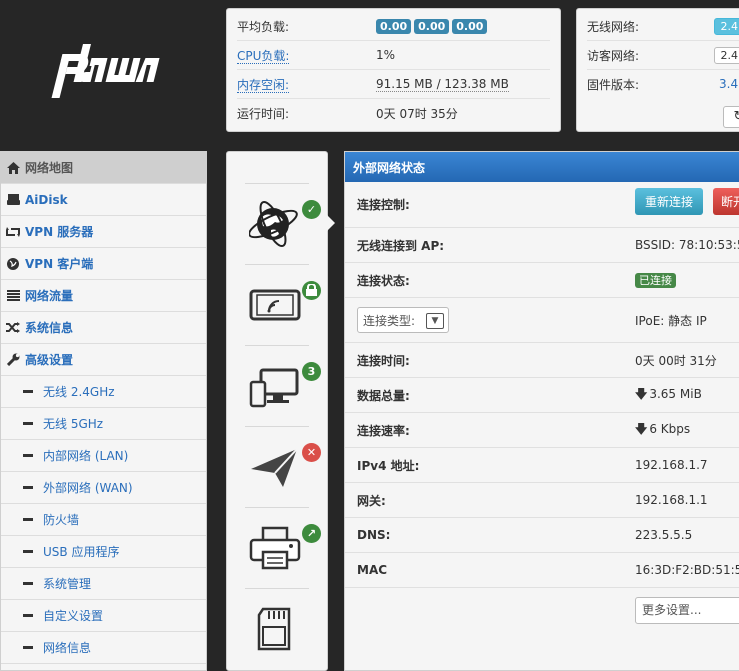 The image size is (739, 671). Describe the element at coordinates (103, 168) in the screenshot. I see `menu-network-map: 网络地图` at that location.